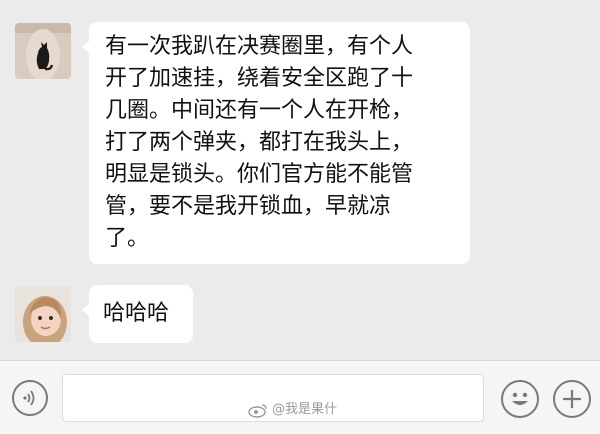 Image resolution: width=600 pixels, height=434 pixels. I want to click on watermark-text: @我是果什, so click(305, 409).